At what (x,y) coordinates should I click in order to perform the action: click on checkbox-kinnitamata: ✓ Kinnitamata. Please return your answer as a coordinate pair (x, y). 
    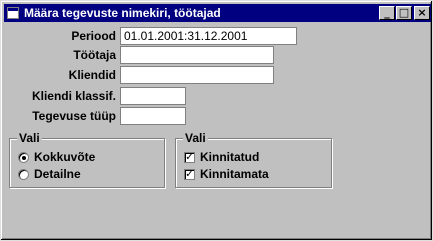
    Looking at the image, I should click on (226, 174).